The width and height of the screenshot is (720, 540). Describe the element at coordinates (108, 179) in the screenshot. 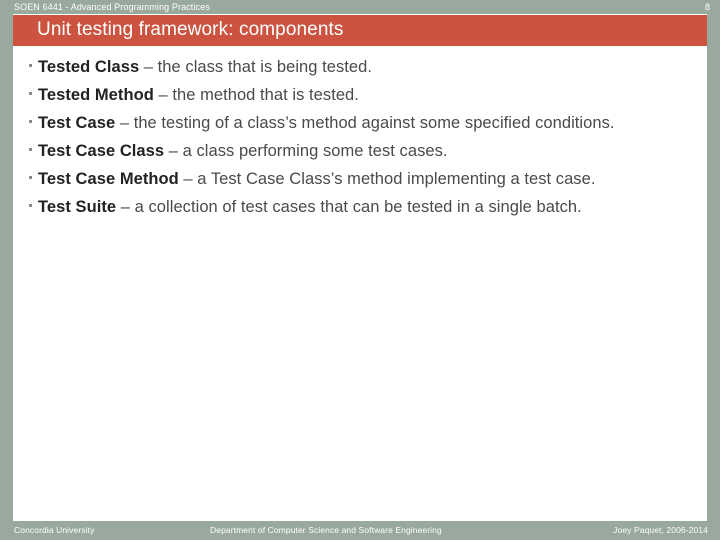

I see `list-item-term: Test Case Method` at that location.